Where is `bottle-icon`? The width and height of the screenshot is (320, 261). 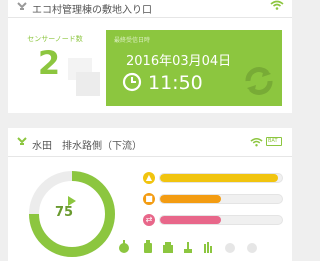 bottle-icon is located at coordinates (148, 246).